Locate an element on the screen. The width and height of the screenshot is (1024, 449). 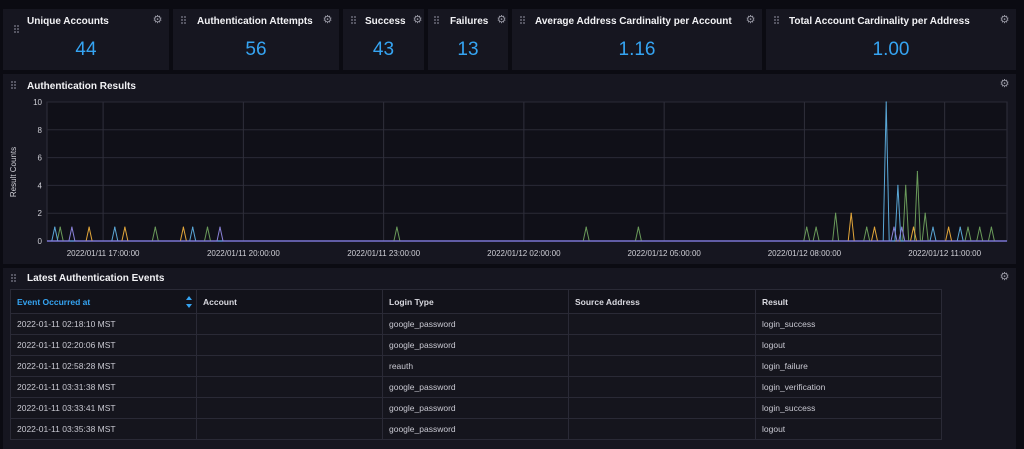
sort-icon is located at coordinates (189, 302).